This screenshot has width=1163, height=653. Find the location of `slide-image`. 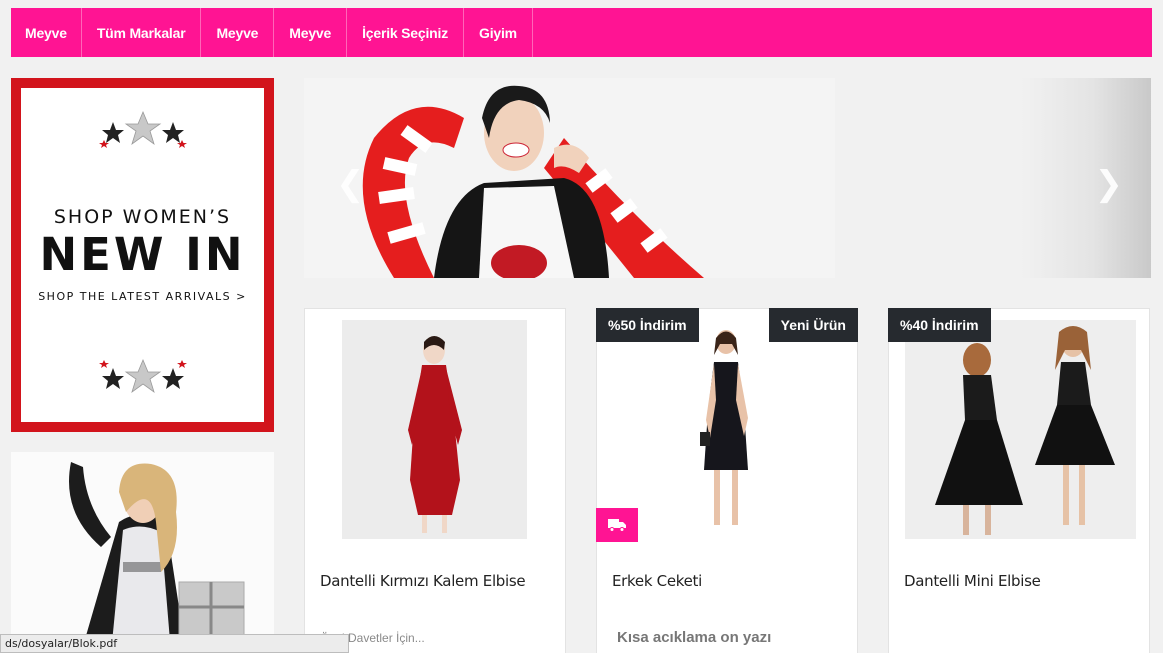

slide-image is located at coordinates (569, 178).